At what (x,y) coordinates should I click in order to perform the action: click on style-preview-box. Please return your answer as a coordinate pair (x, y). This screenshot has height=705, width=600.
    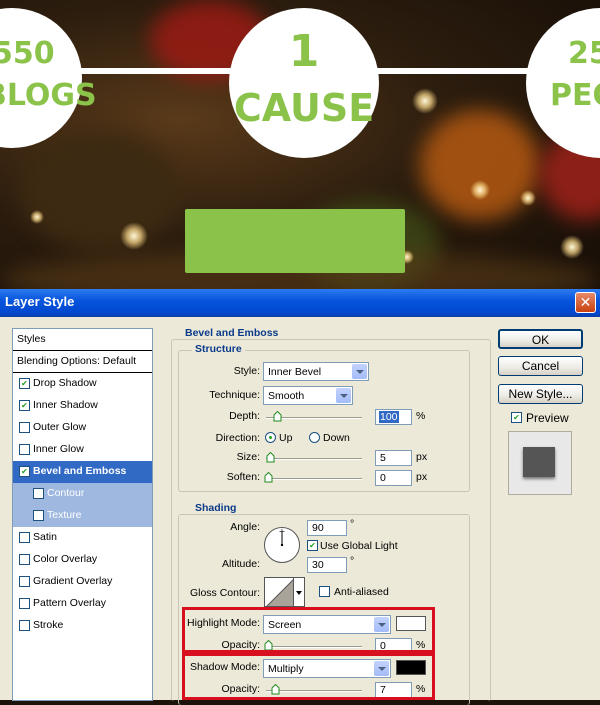
    Looking at the image, I should click on (540, 463).